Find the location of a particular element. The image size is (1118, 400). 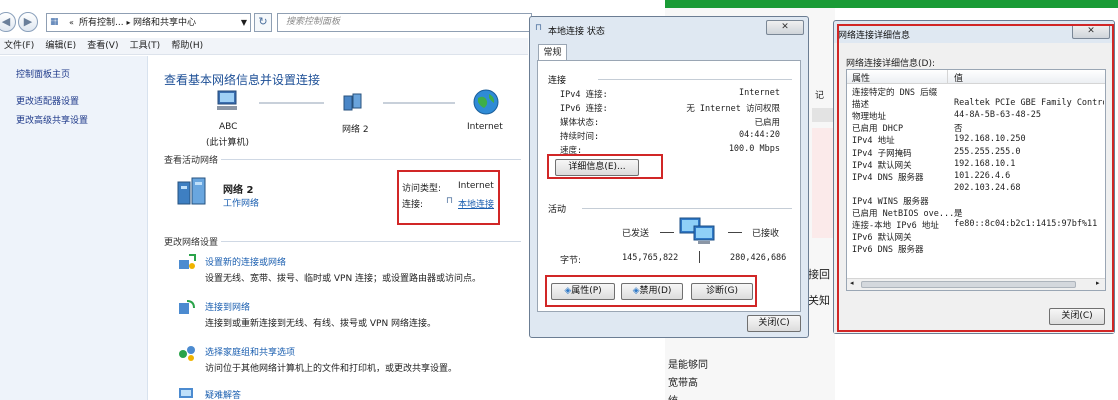

search-input: 搜索控制面板 is located at coordinates (404, 22).